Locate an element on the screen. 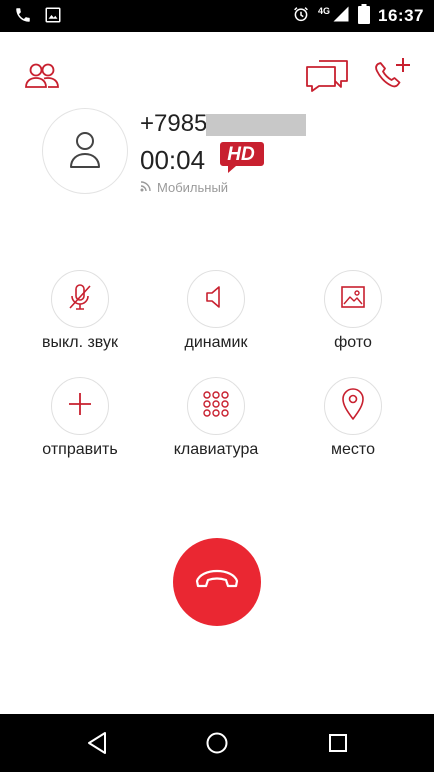 This screenshot has width=434, height=772. chat-icon is located at coordinates (328, 76).